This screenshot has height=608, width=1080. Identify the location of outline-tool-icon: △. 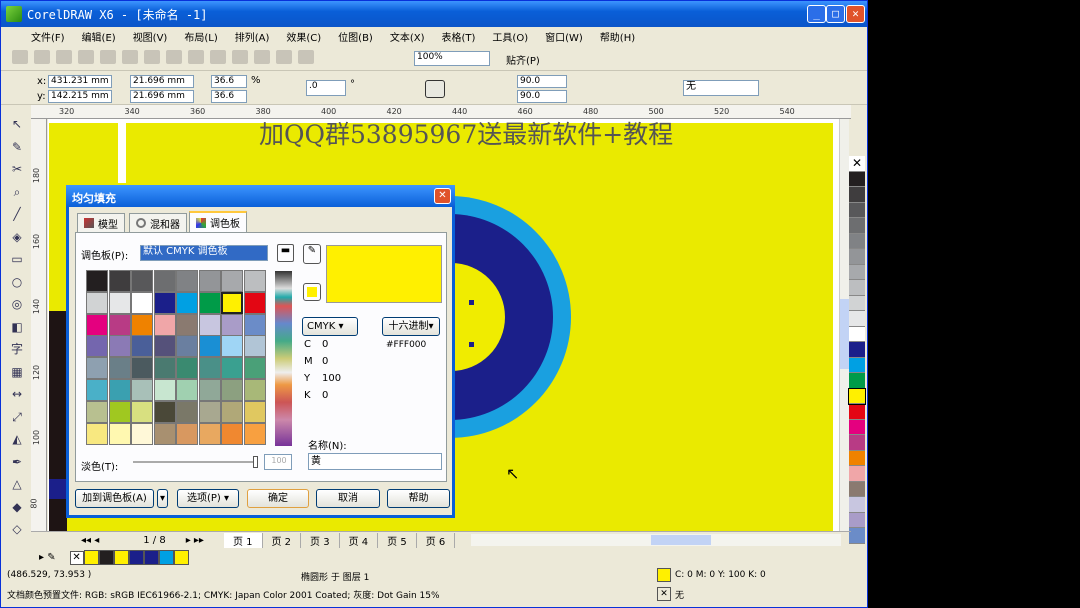
(17, 484).